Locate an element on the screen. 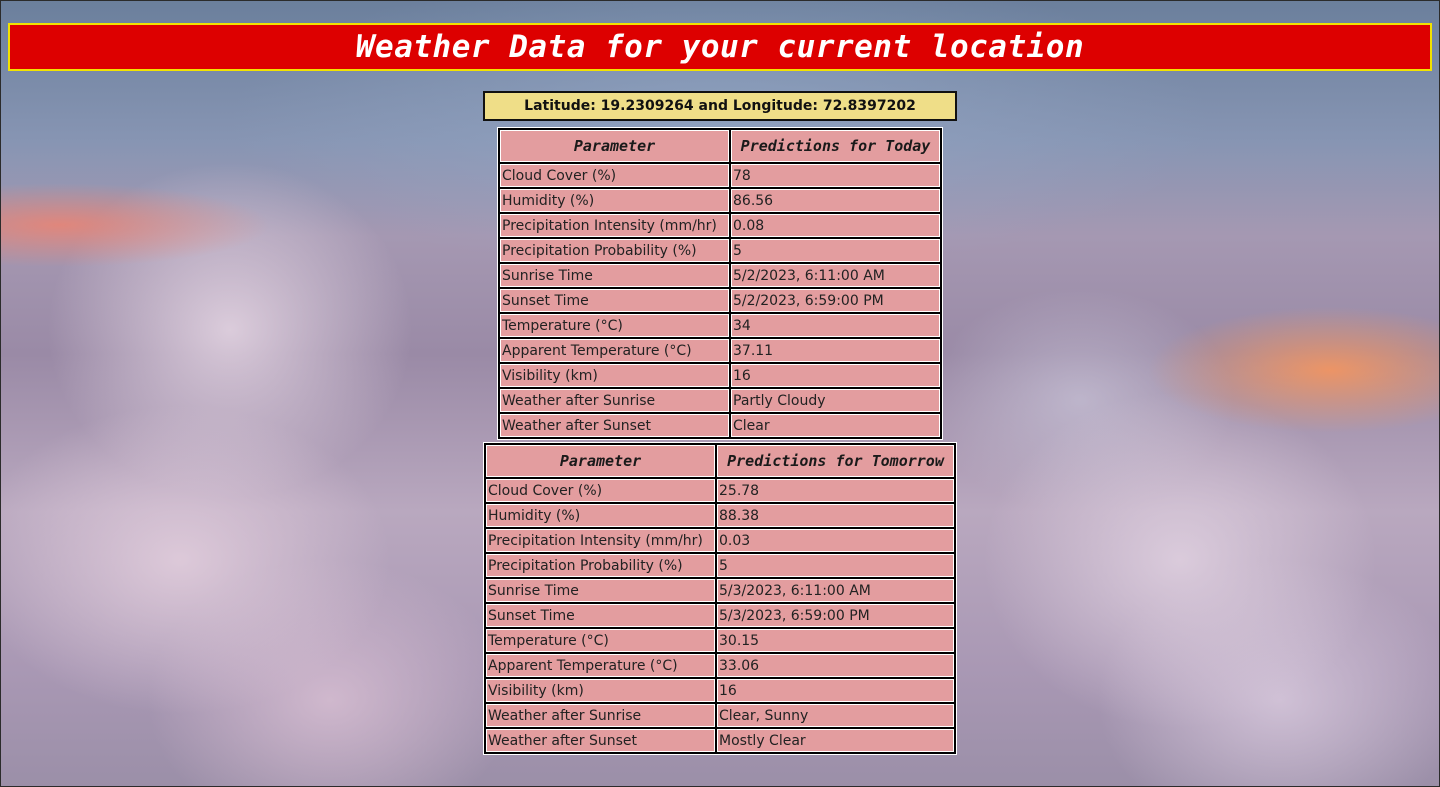 This screenshot has width=1440, height=787. value-cell: 5/2/2023, 6:11:00 AM is located at coordinates (835, 275).